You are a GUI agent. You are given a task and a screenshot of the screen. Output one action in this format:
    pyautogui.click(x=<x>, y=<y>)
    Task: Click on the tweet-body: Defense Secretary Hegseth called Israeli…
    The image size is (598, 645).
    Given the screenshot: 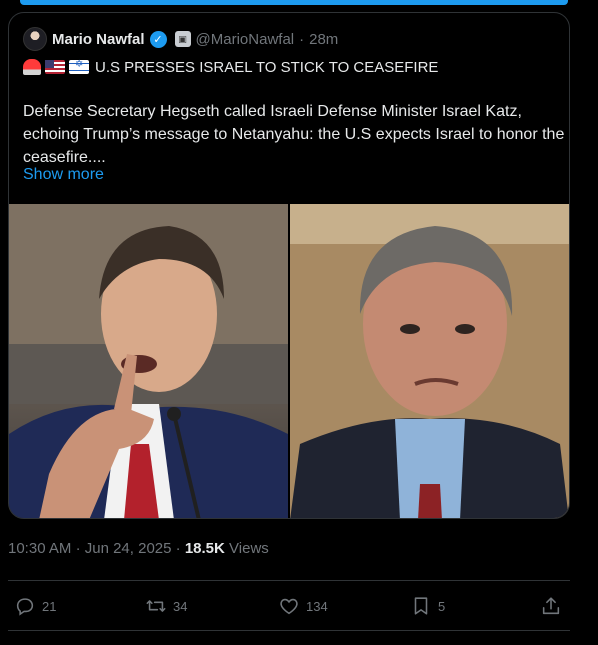 What is the action you would take?
    pyautogui.click(x=294, y=134)
    